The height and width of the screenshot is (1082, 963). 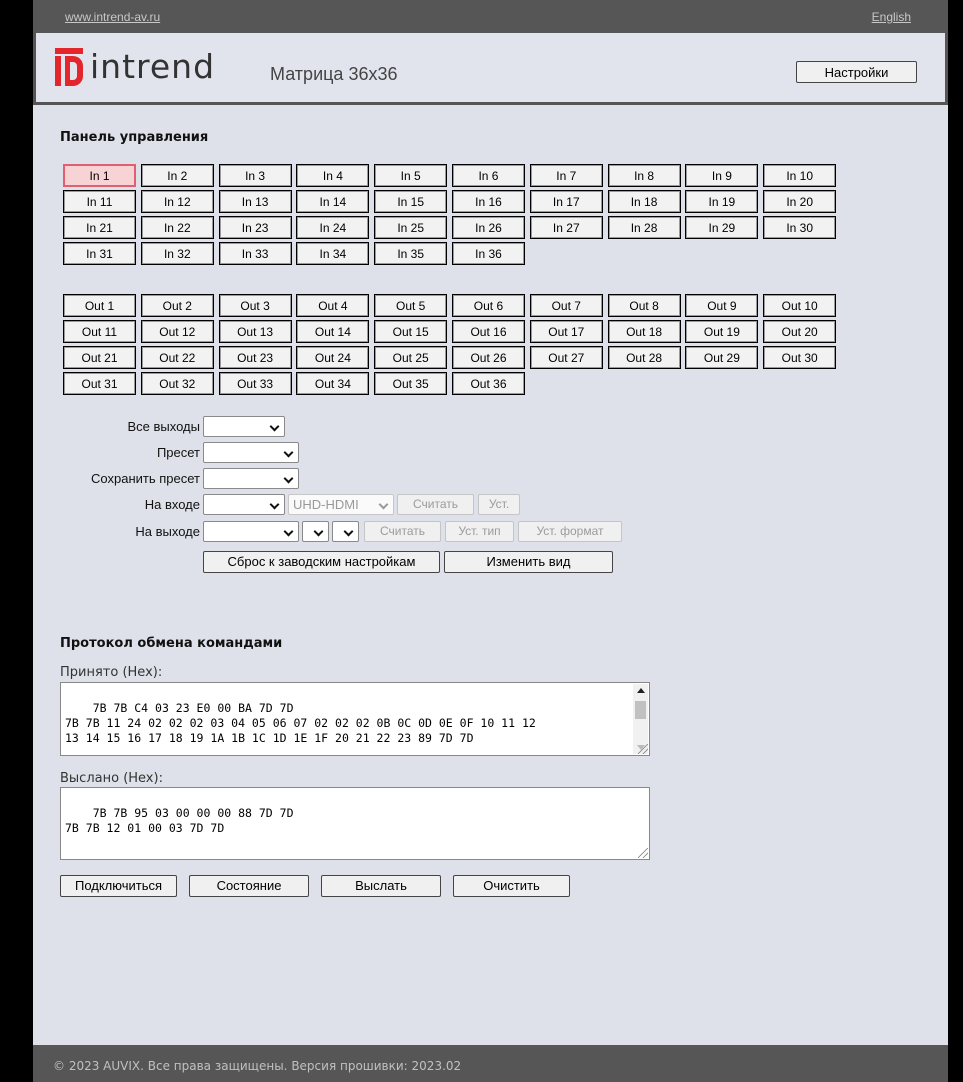 What do you see at coordinates (333, 357) in the screenshot?
I see `output-button-24: Out 24` at bounding box center [333, 357].